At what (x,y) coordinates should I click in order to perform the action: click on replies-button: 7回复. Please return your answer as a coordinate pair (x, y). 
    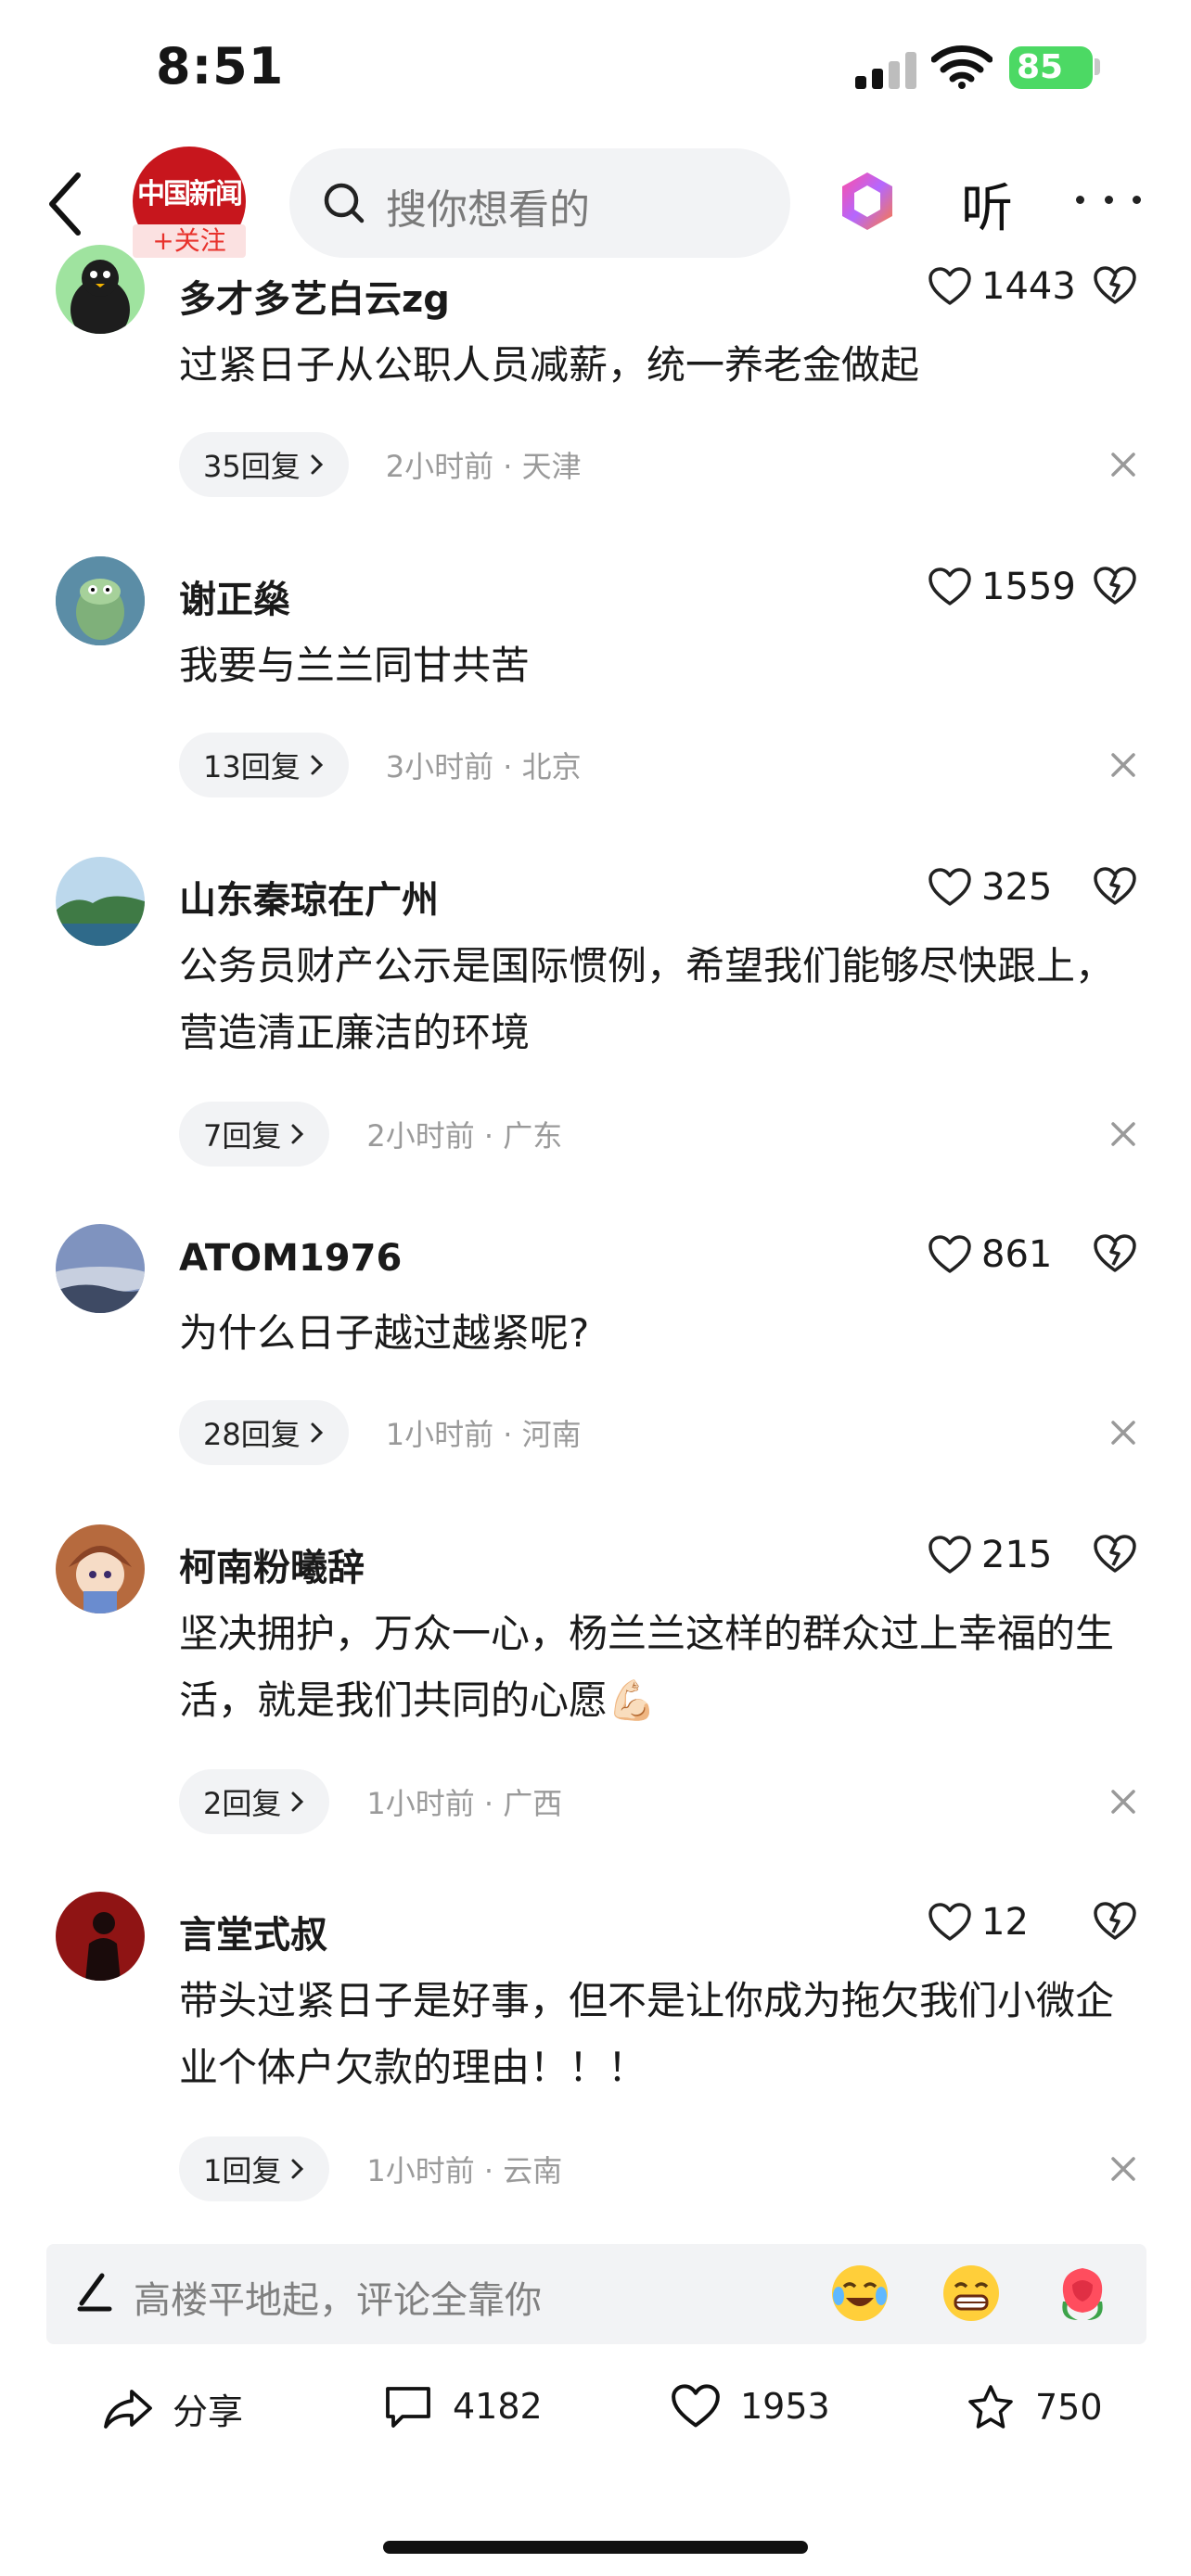
    Looking at the image, I should click on (254, 1135).